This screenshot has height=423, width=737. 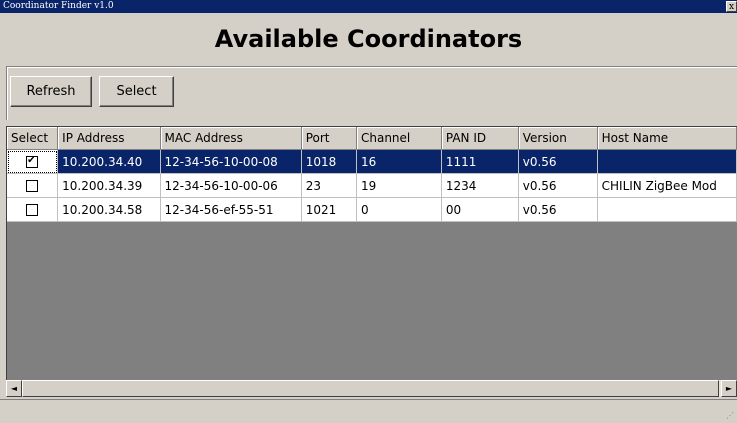 I want to click on resize-grip-icon: ⋰, so click(x=730, y=416).